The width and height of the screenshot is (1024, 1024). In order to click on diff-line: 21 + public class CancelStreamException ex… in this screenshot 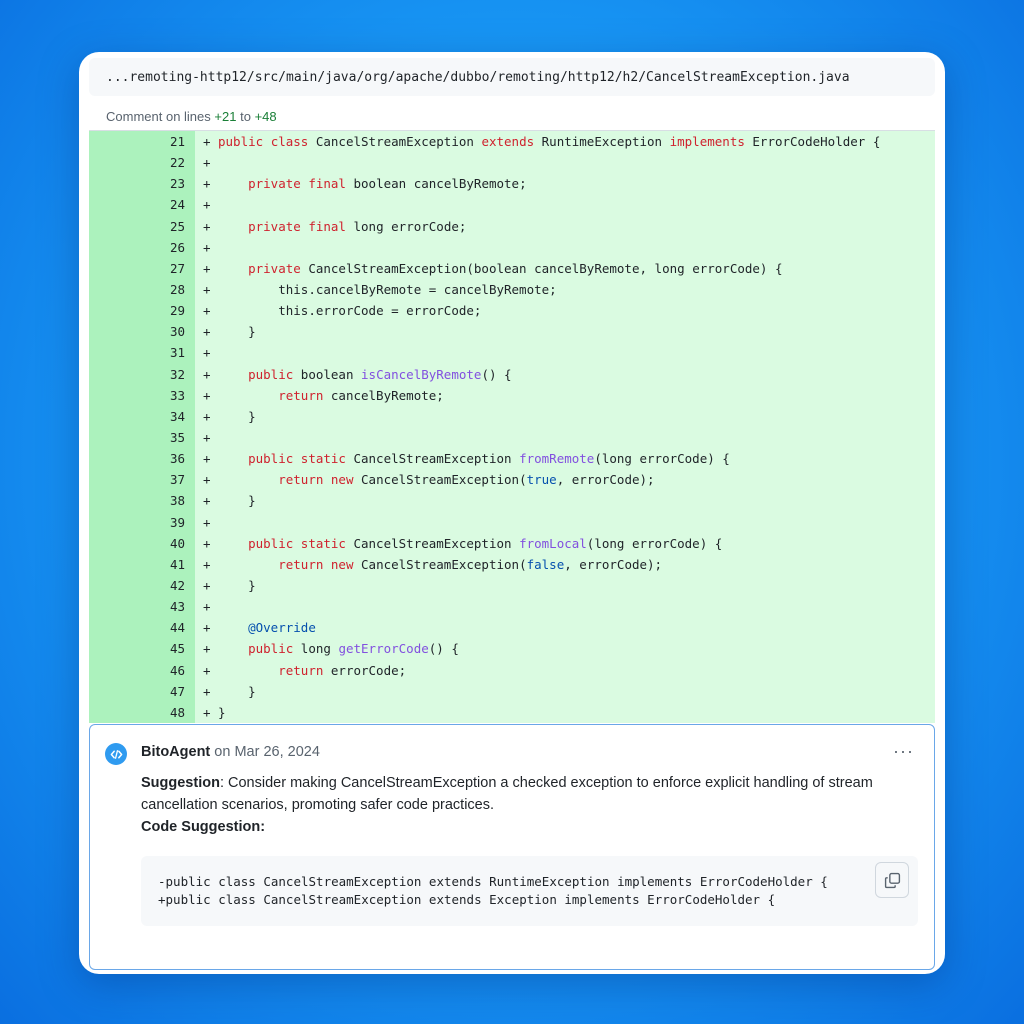, I will do `click(512, 141)`.